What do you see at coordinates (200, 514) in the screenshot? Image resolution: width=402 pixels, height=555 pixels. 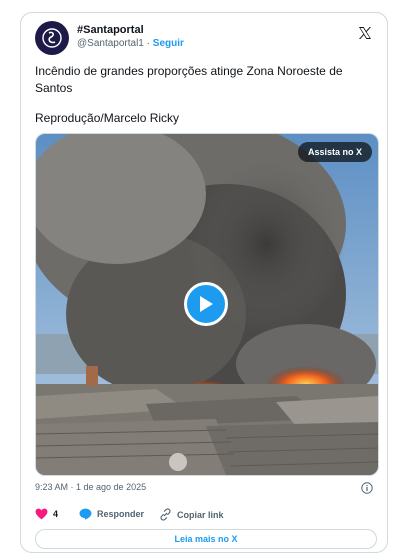 I see `copy-link-label: Copiar link` at bounding box center [200, 514].